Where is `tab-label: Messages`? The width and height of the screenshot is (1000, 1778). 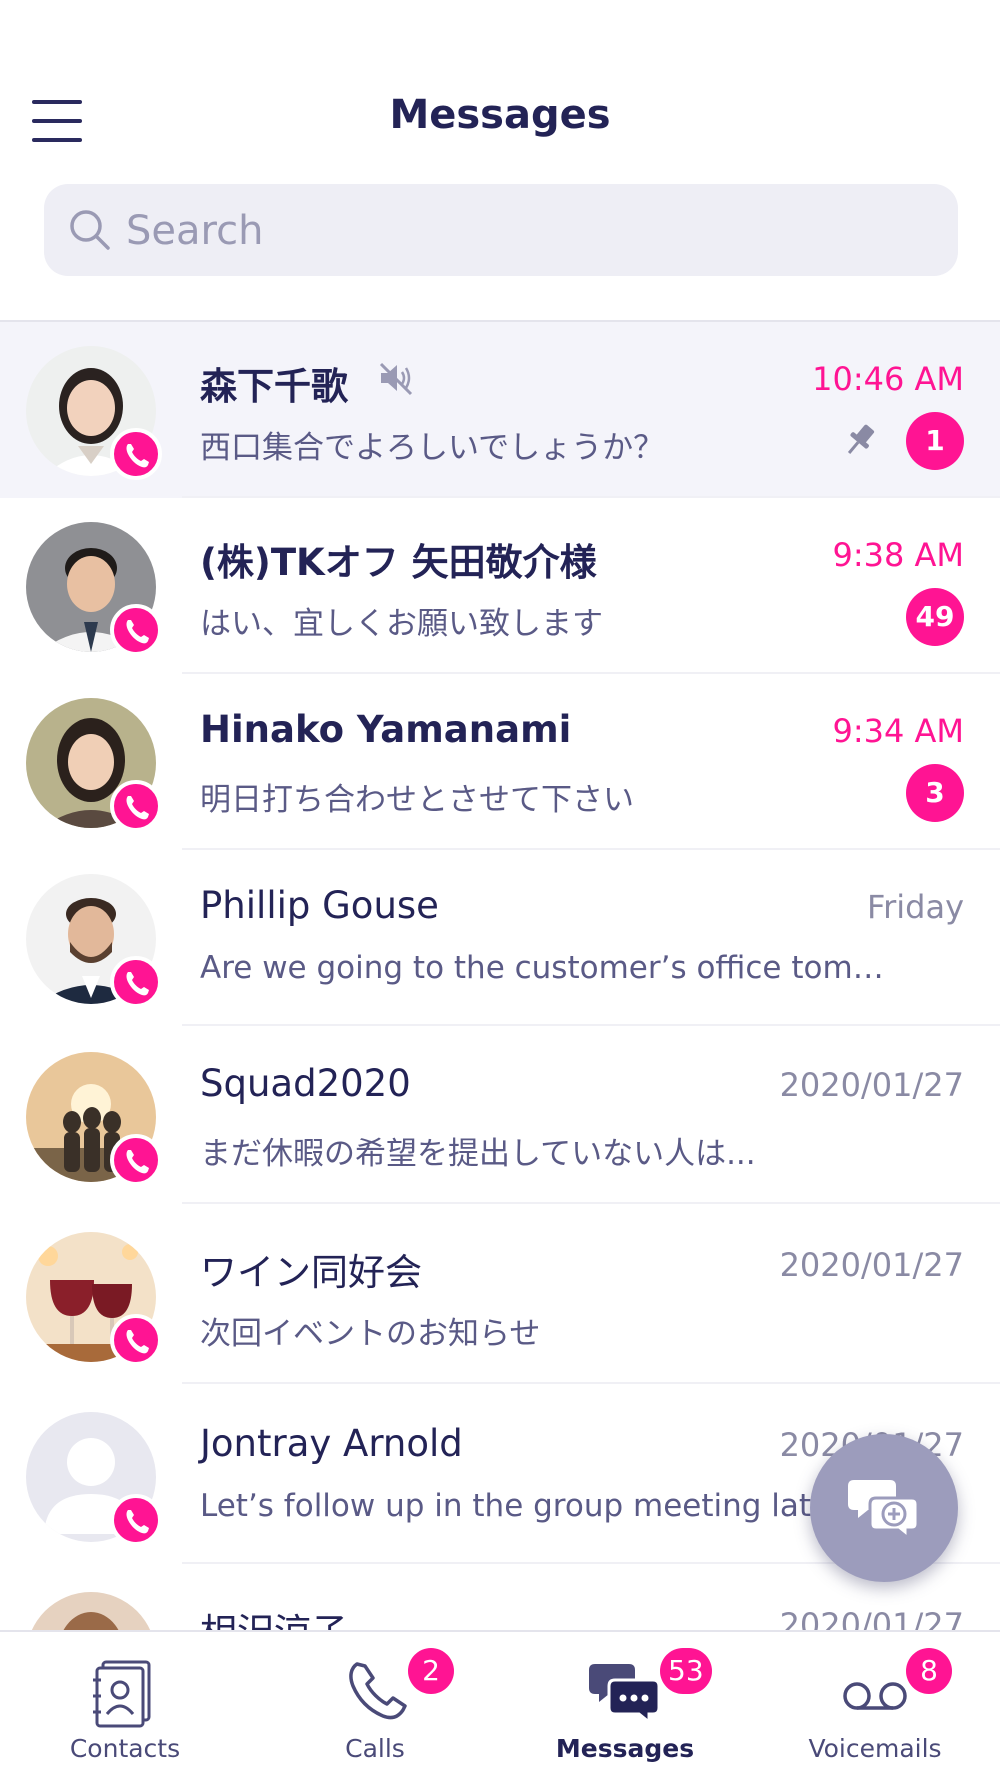 tab-label: Messages is located at coordinates (625, 1748).